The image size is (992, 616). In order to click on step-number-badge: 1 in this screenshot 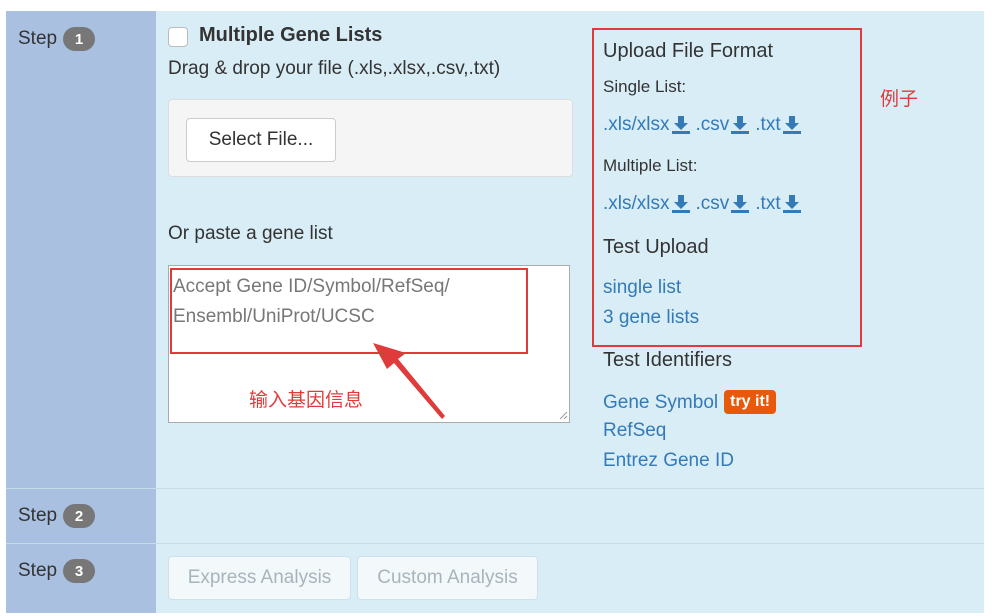, I will do `click(79, 39)`.